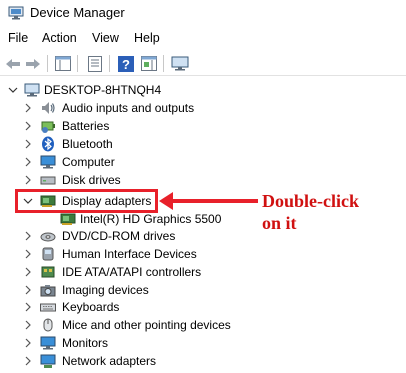 The height and width of the screenshot is (373, 406). Describe the element at coordinates (203, 39) in the screenshot. I see `menu-bar: File Action View Help` at that location.